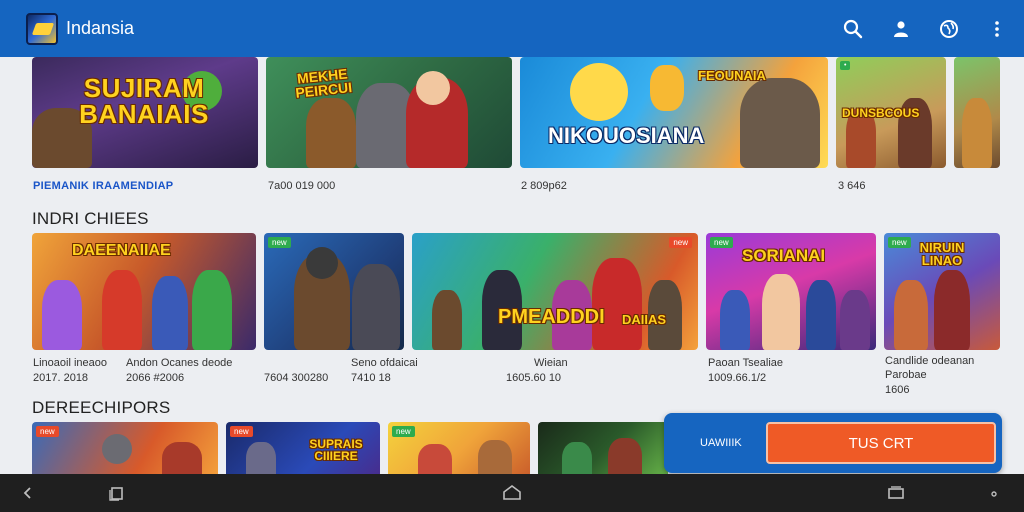 The image size is (1024, 512). What do you see at coordinates (977, 112) in the screenshot?
I see `featured-tile` at bounding box center [977, 112].